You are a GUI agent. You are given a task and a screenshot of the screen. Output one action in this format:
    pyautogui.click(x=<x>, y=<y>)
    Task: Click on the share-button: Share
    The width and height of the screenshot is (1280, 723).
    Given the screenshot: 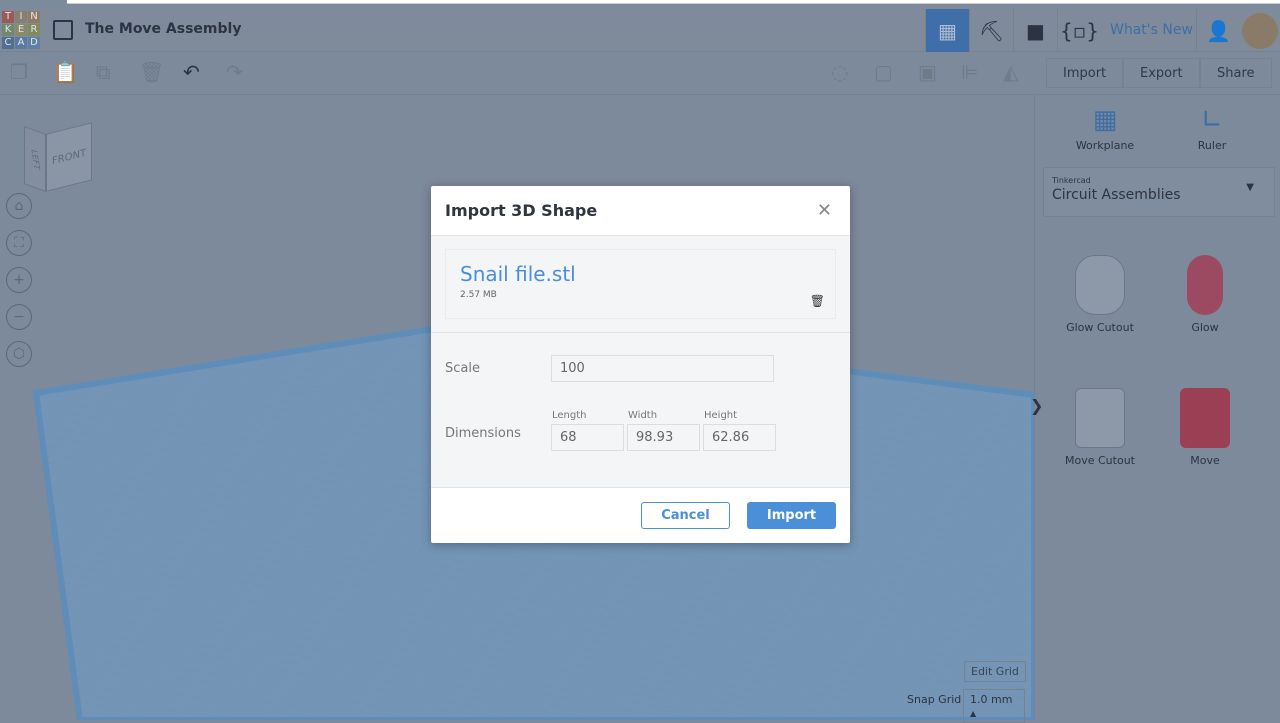 What is the action you would take?
    pyautogui.click(x=1236, y=73)
    